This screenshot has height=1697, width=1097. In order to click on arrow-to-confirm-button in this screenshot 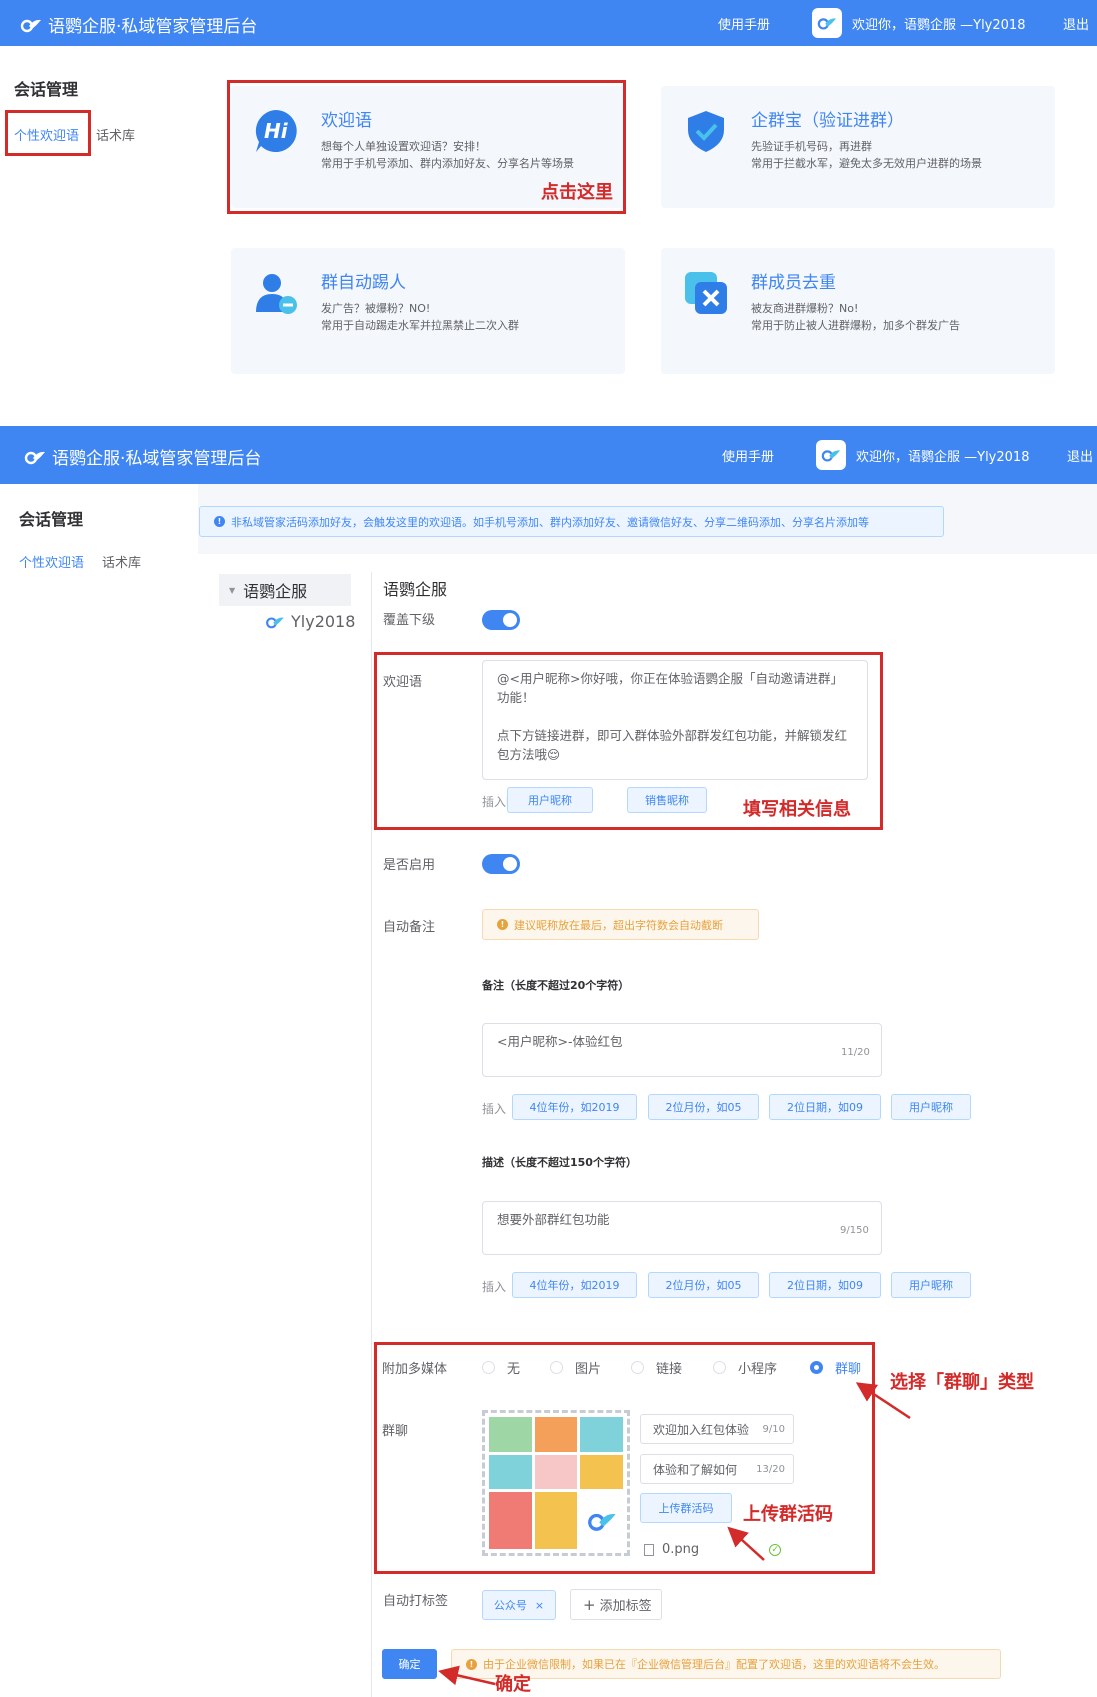, I will do `click(467, 1675)`.